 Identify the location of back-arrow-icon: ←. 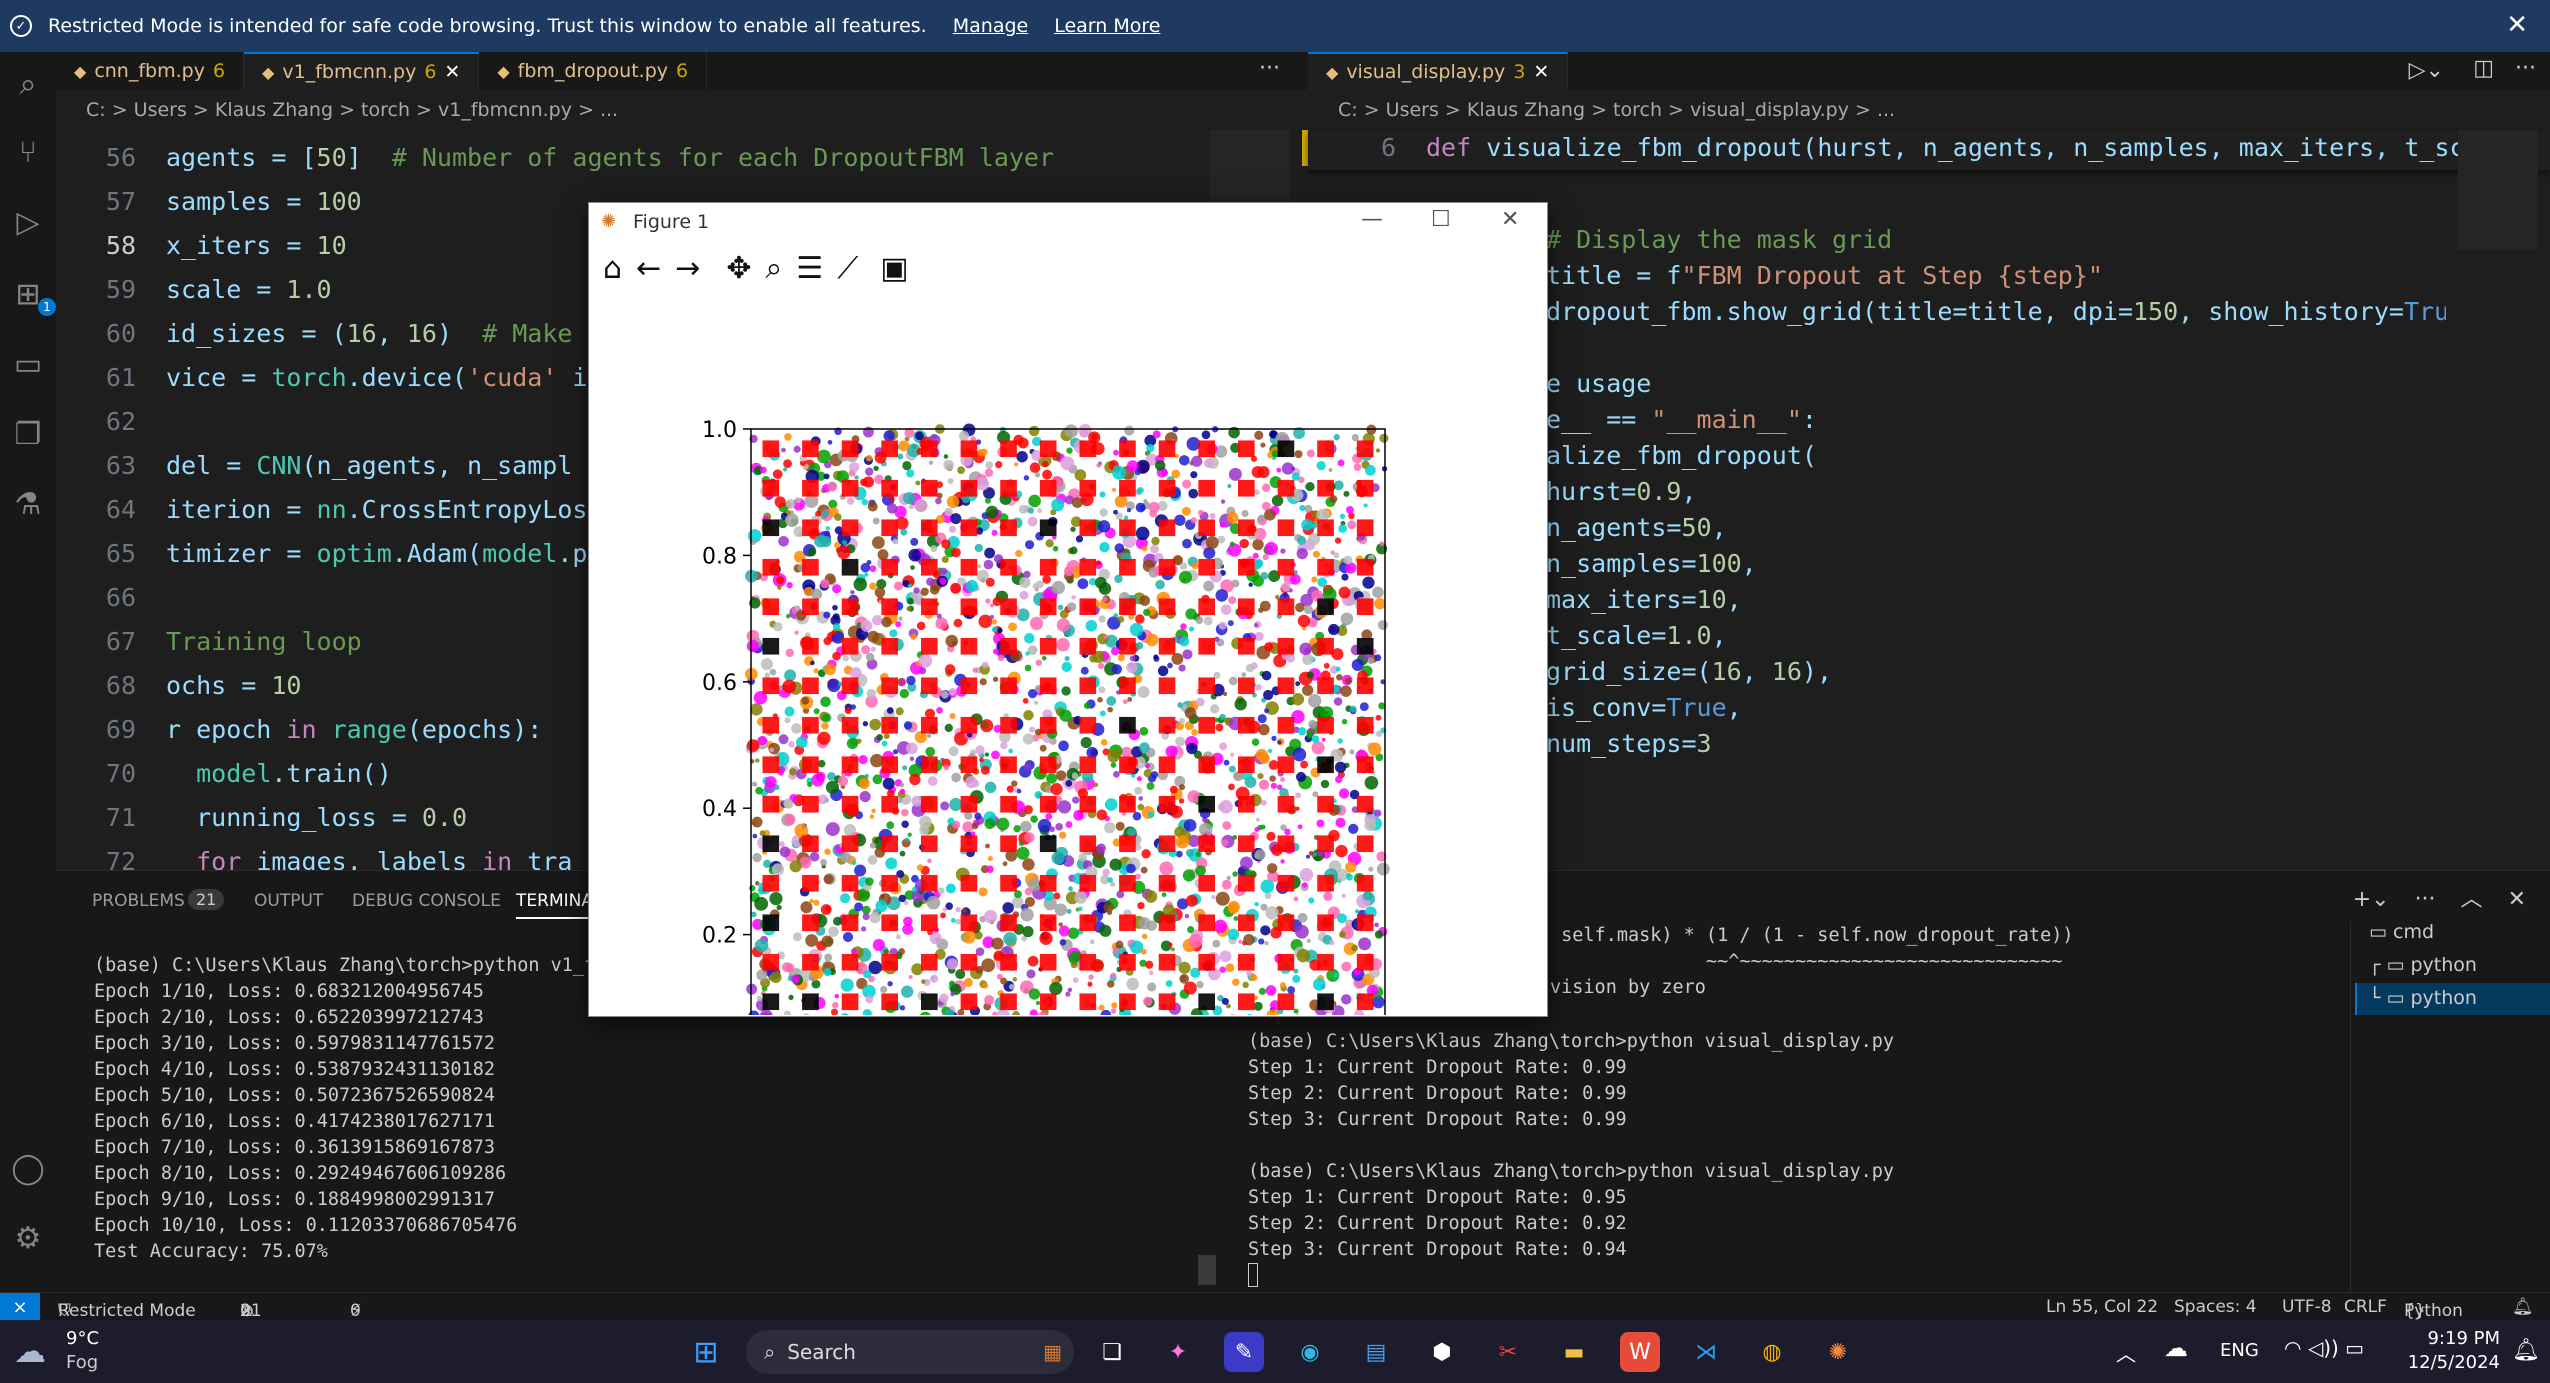
(648, 273).